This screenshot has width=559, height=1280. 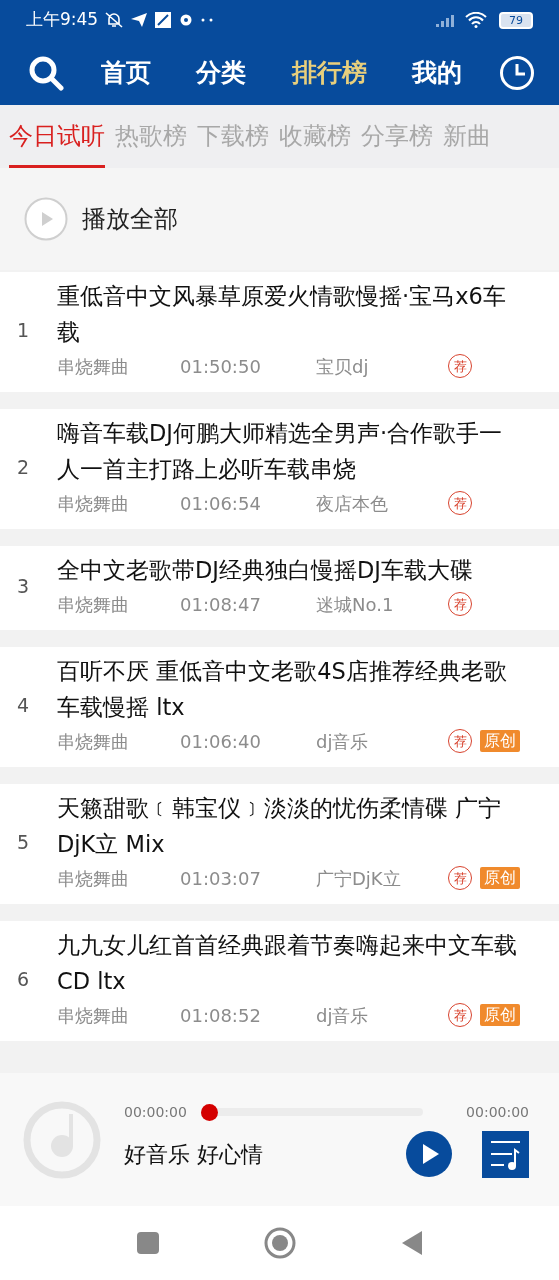 What do you see at coordinates (23, 467) in the screenshot?
I see `rank-number: 2` at bounding box center [23, 467].